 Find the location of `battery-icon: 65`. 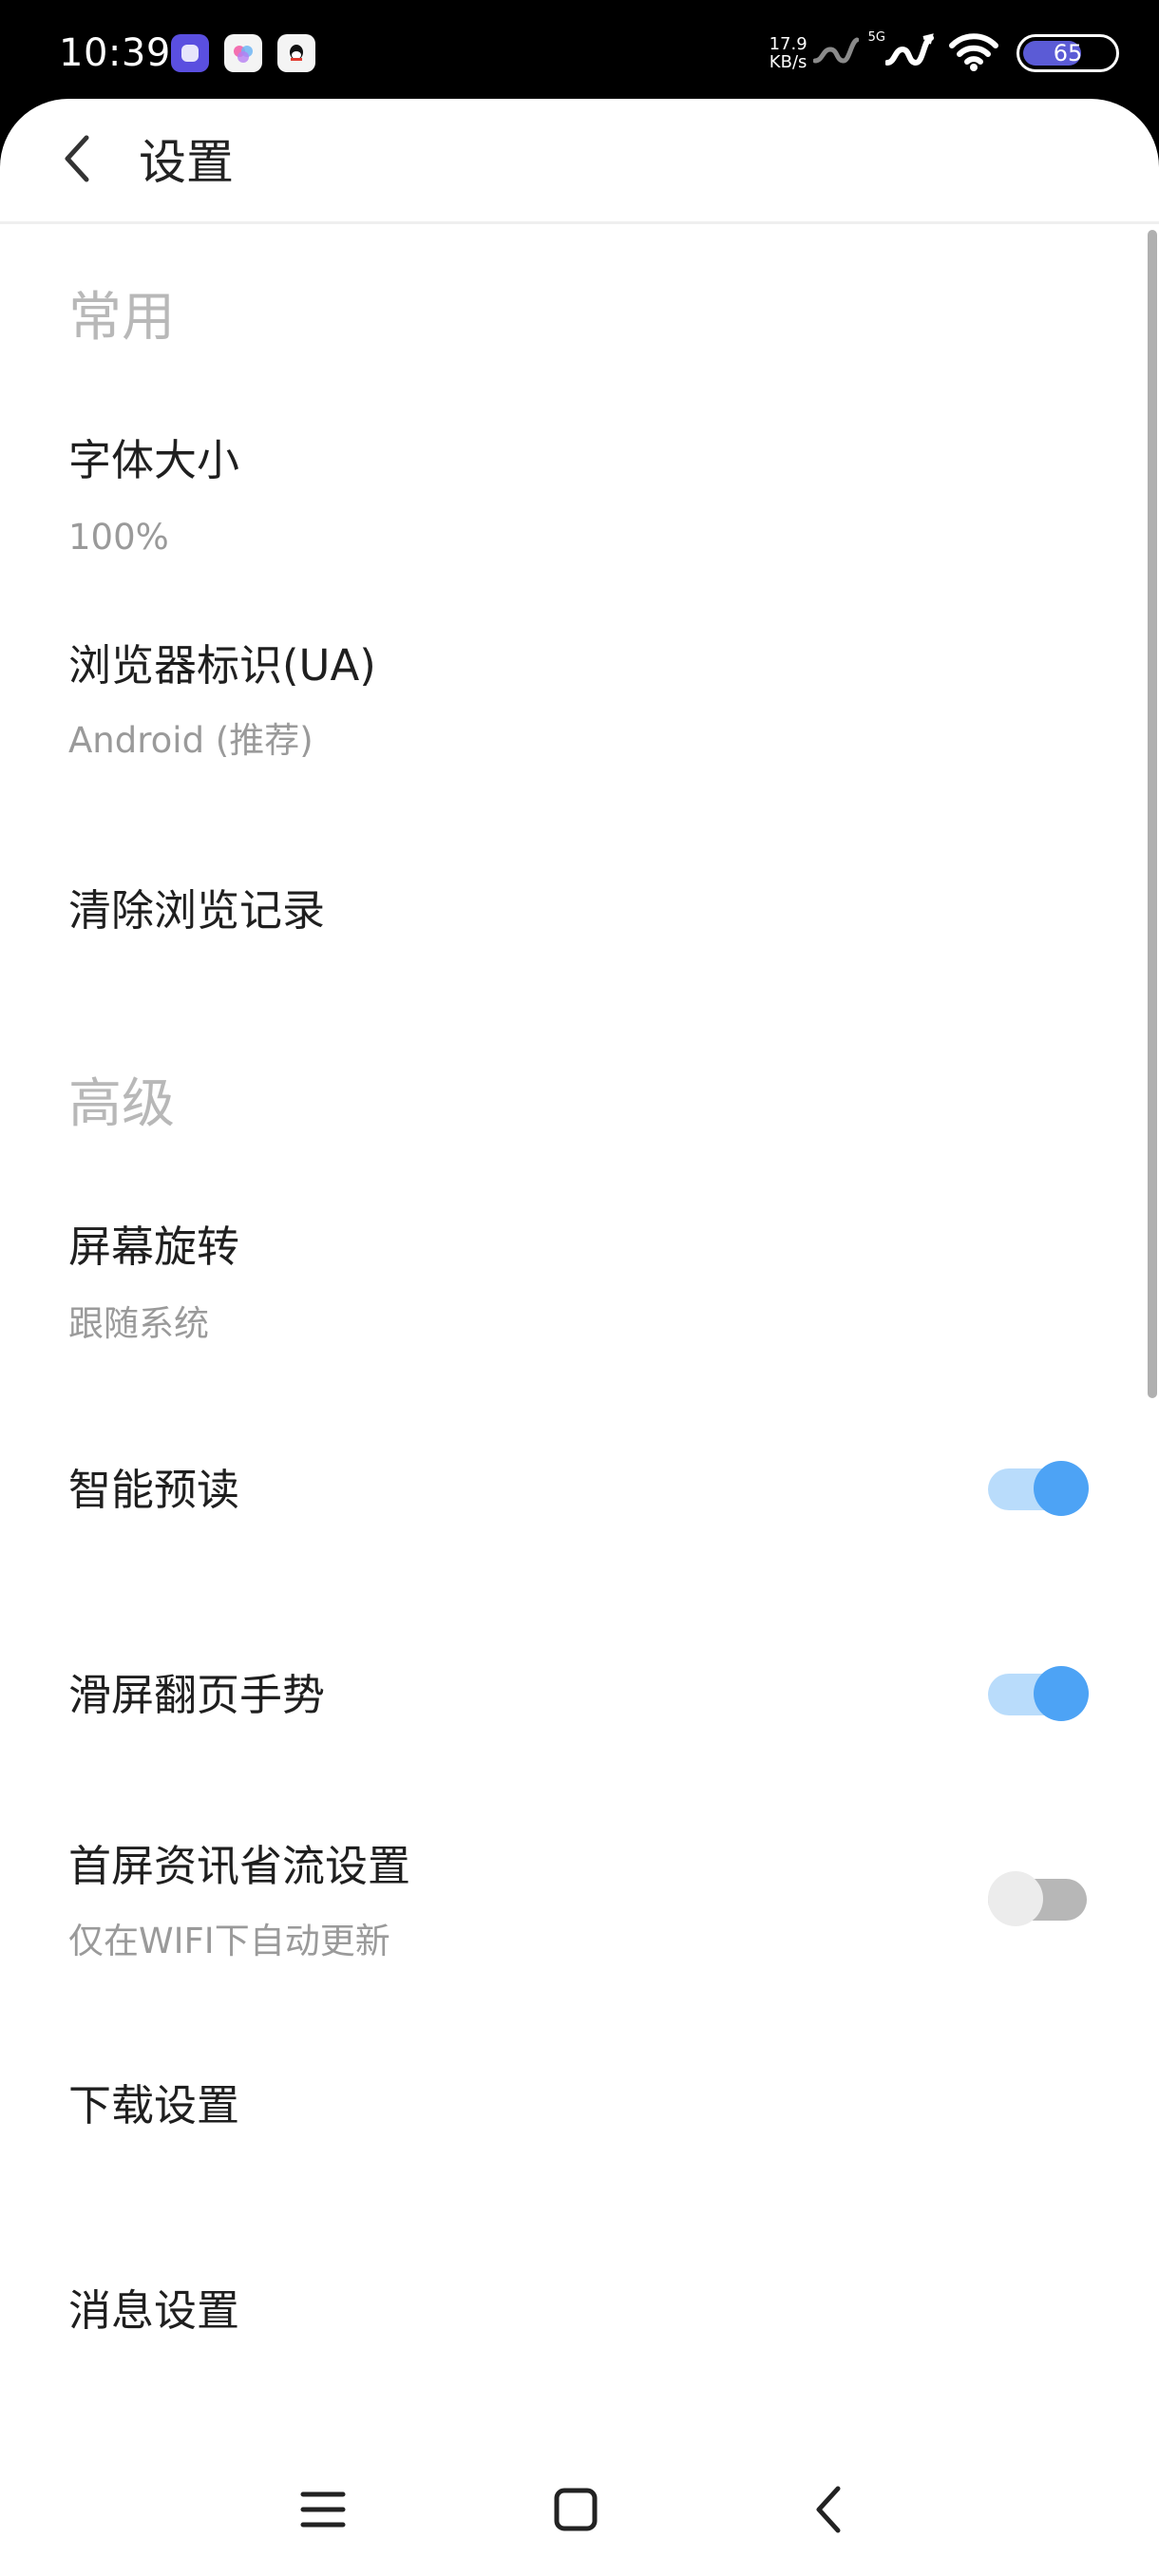

battery-icon: 65 is located at coordinates (1067, 53).